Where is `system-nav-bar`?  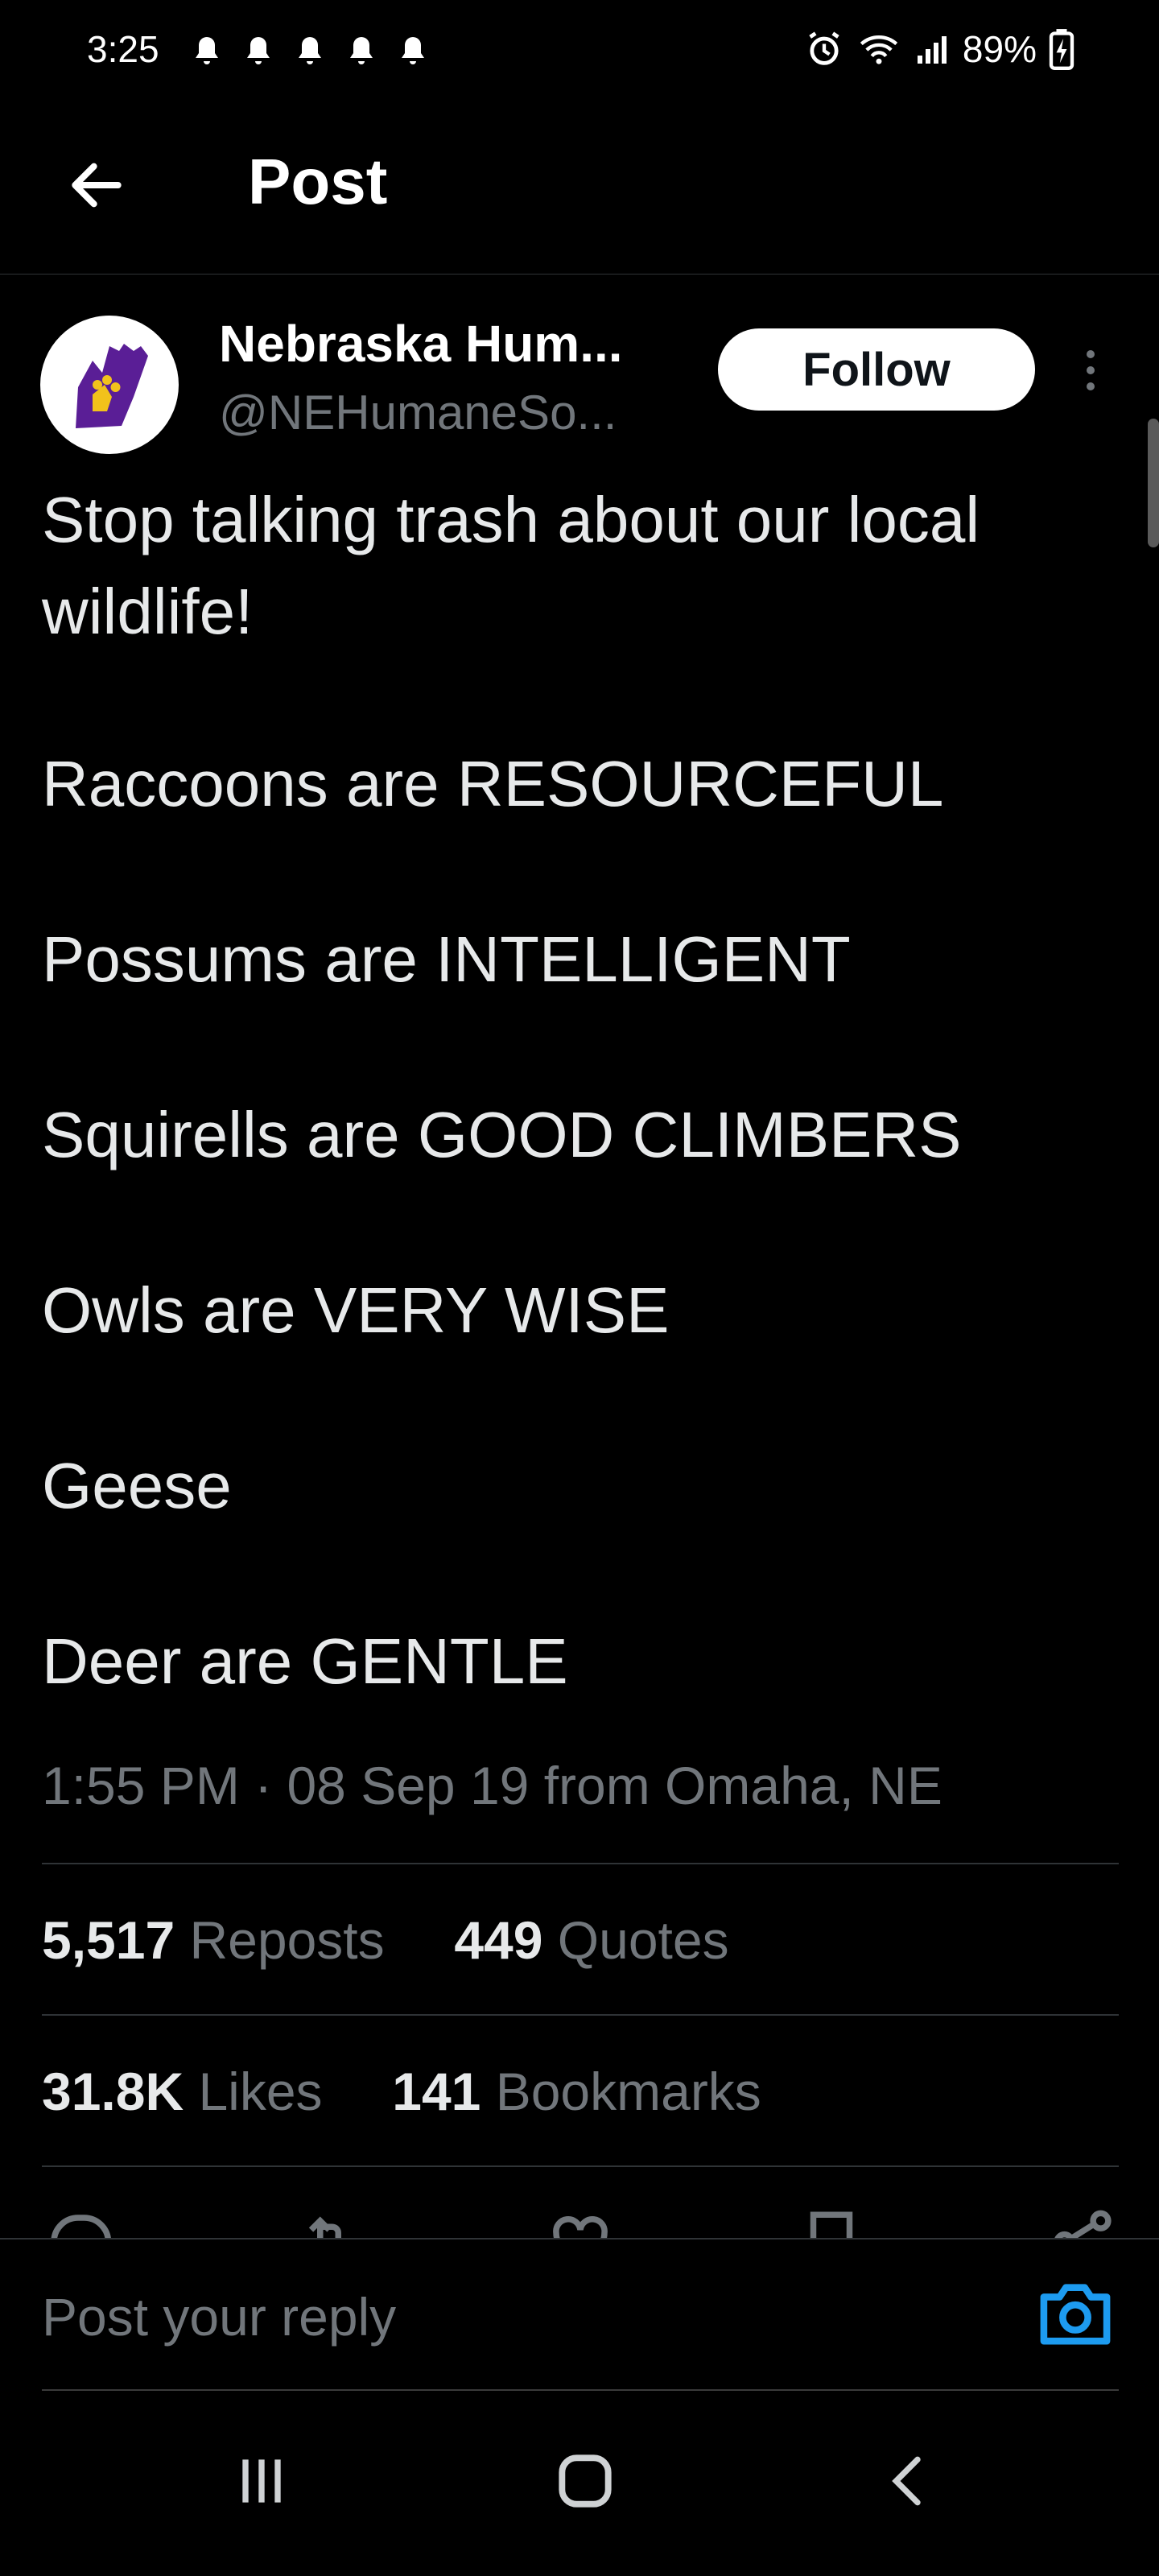 system-nav-bar is located at coordinates (579, 2484).